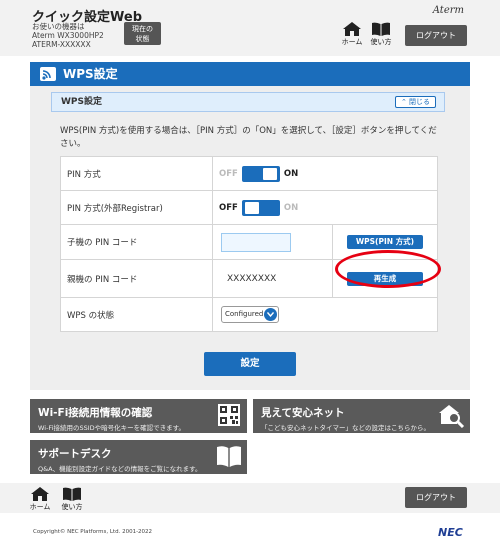 This screenshot has width=500, height=554. I want to click on pin-method-registrar-toggle: OFF ON, so click(325, 207).